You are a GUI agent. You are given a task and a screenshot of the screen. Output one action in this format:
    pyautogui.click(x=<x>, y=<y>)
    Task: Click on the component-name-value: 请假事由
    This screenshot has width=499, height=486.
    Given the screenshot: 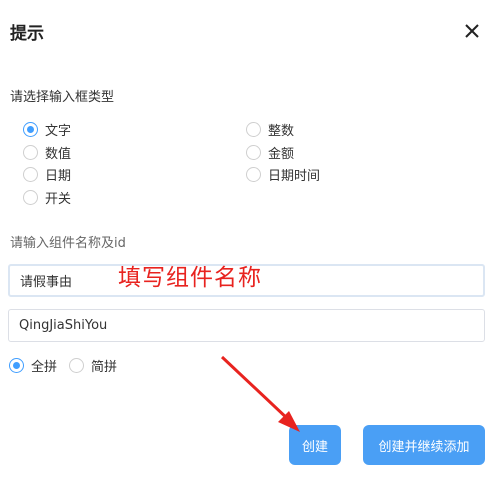 What is the action you would take?
    pyautogui.click(x=46, y=282)
    